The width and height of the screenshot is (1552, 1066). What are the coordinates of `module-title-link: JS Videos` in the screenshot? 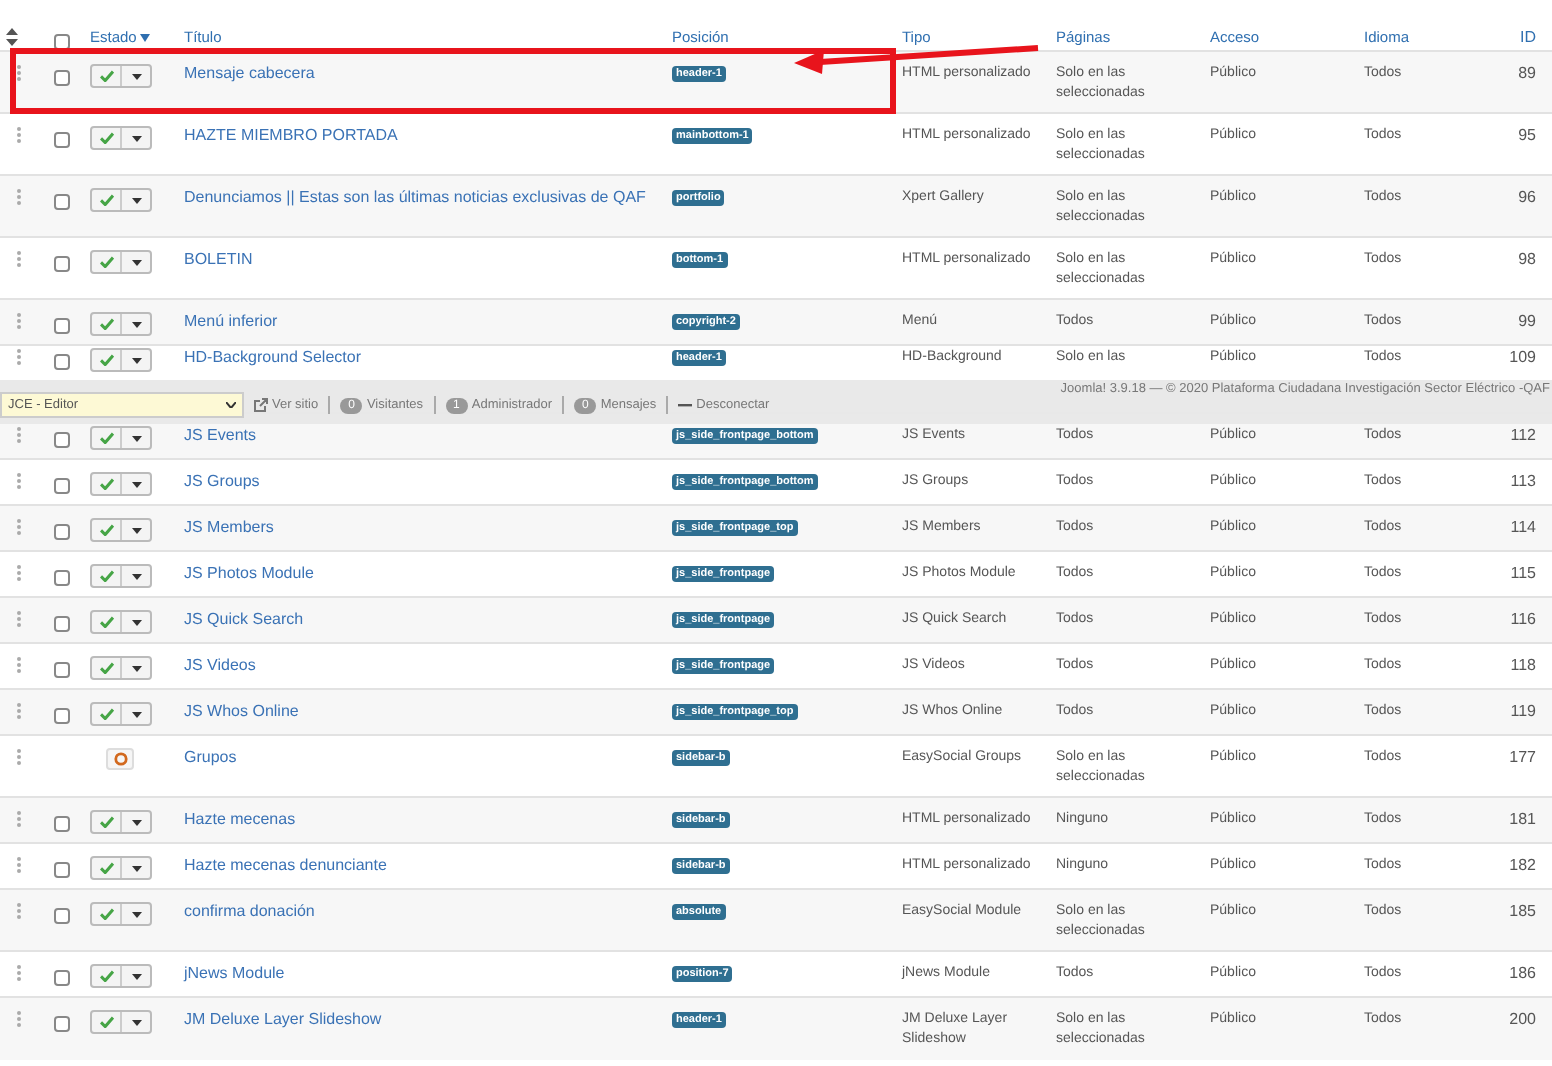 It's located at (220, 665).